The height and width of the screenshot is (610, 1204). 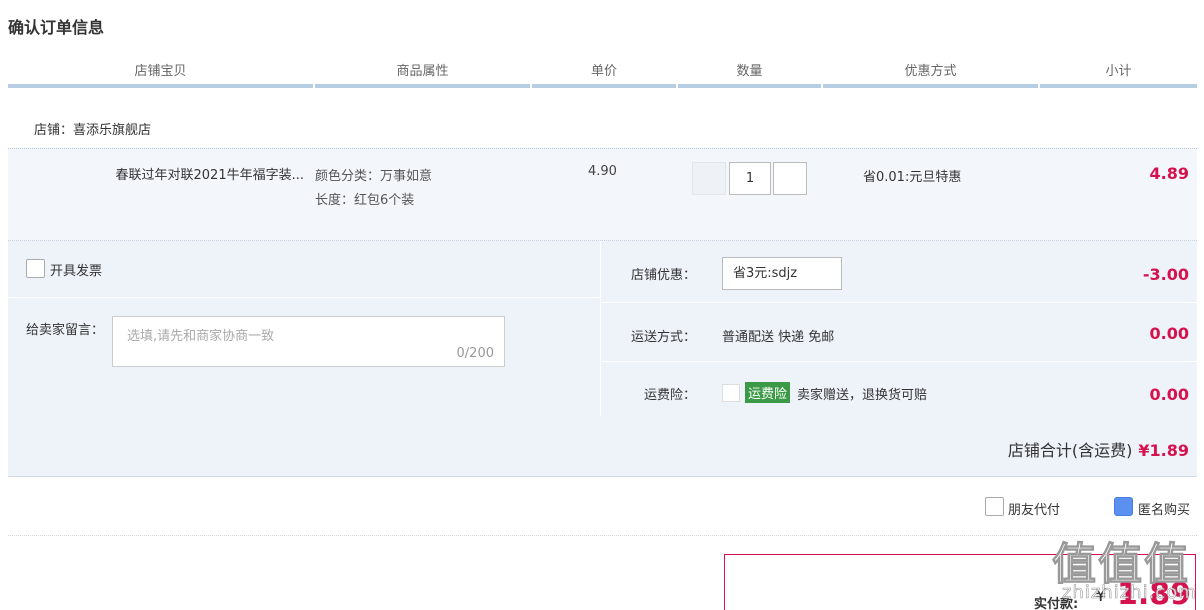 What do you see at coordinates (475, 353) in the screenshot?
I see `message-char-count: 0/200` at bounding box center [475, 353].